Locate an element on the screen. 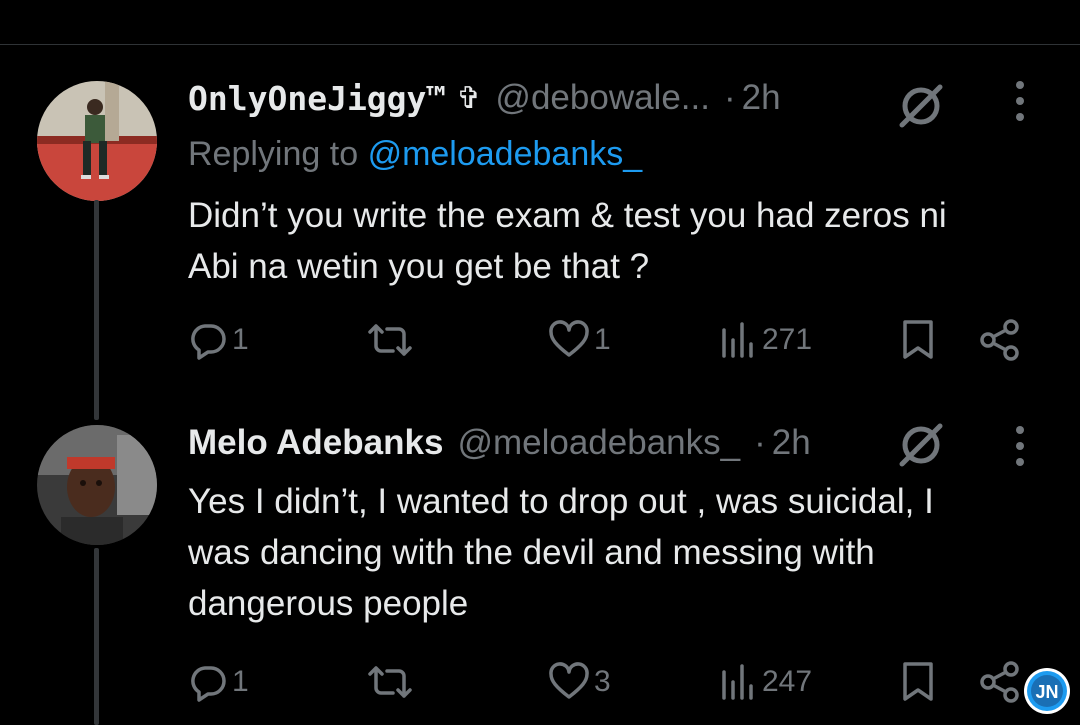 The image size is (1080, 725). jn-watermark-logo: JN is located at coordinates (1047, 691).